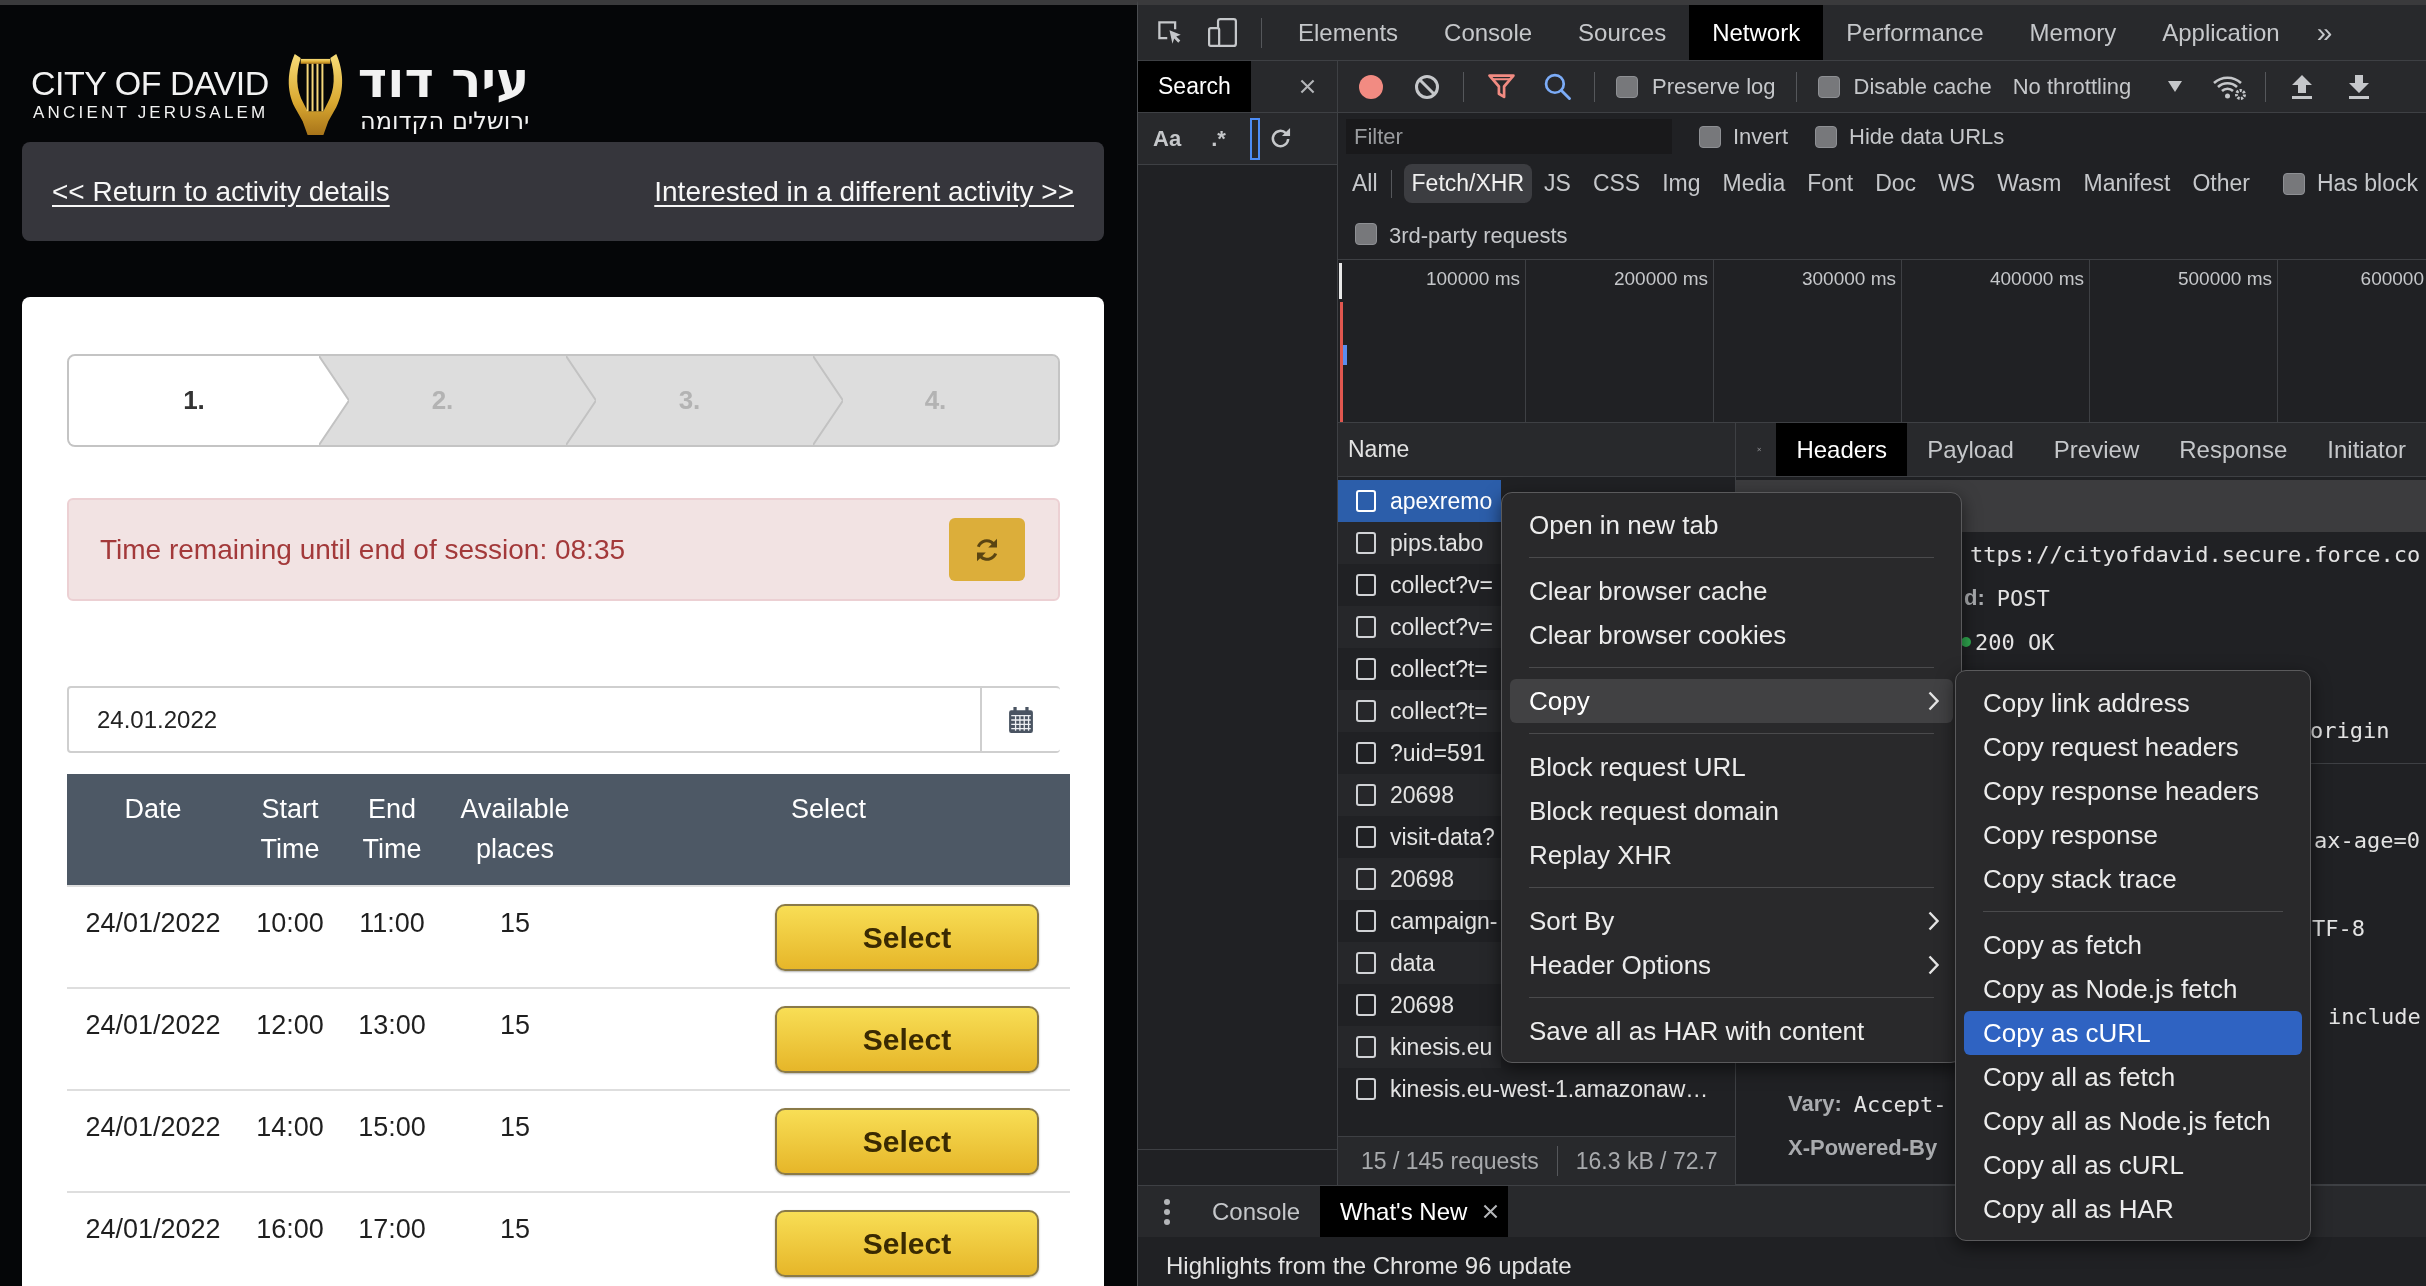 This screenshot has height=1286, width=2426. Describe the element at coordinates (2029, 183) in the screenshot. I see `type-filter-chip: Wasm` at that location.